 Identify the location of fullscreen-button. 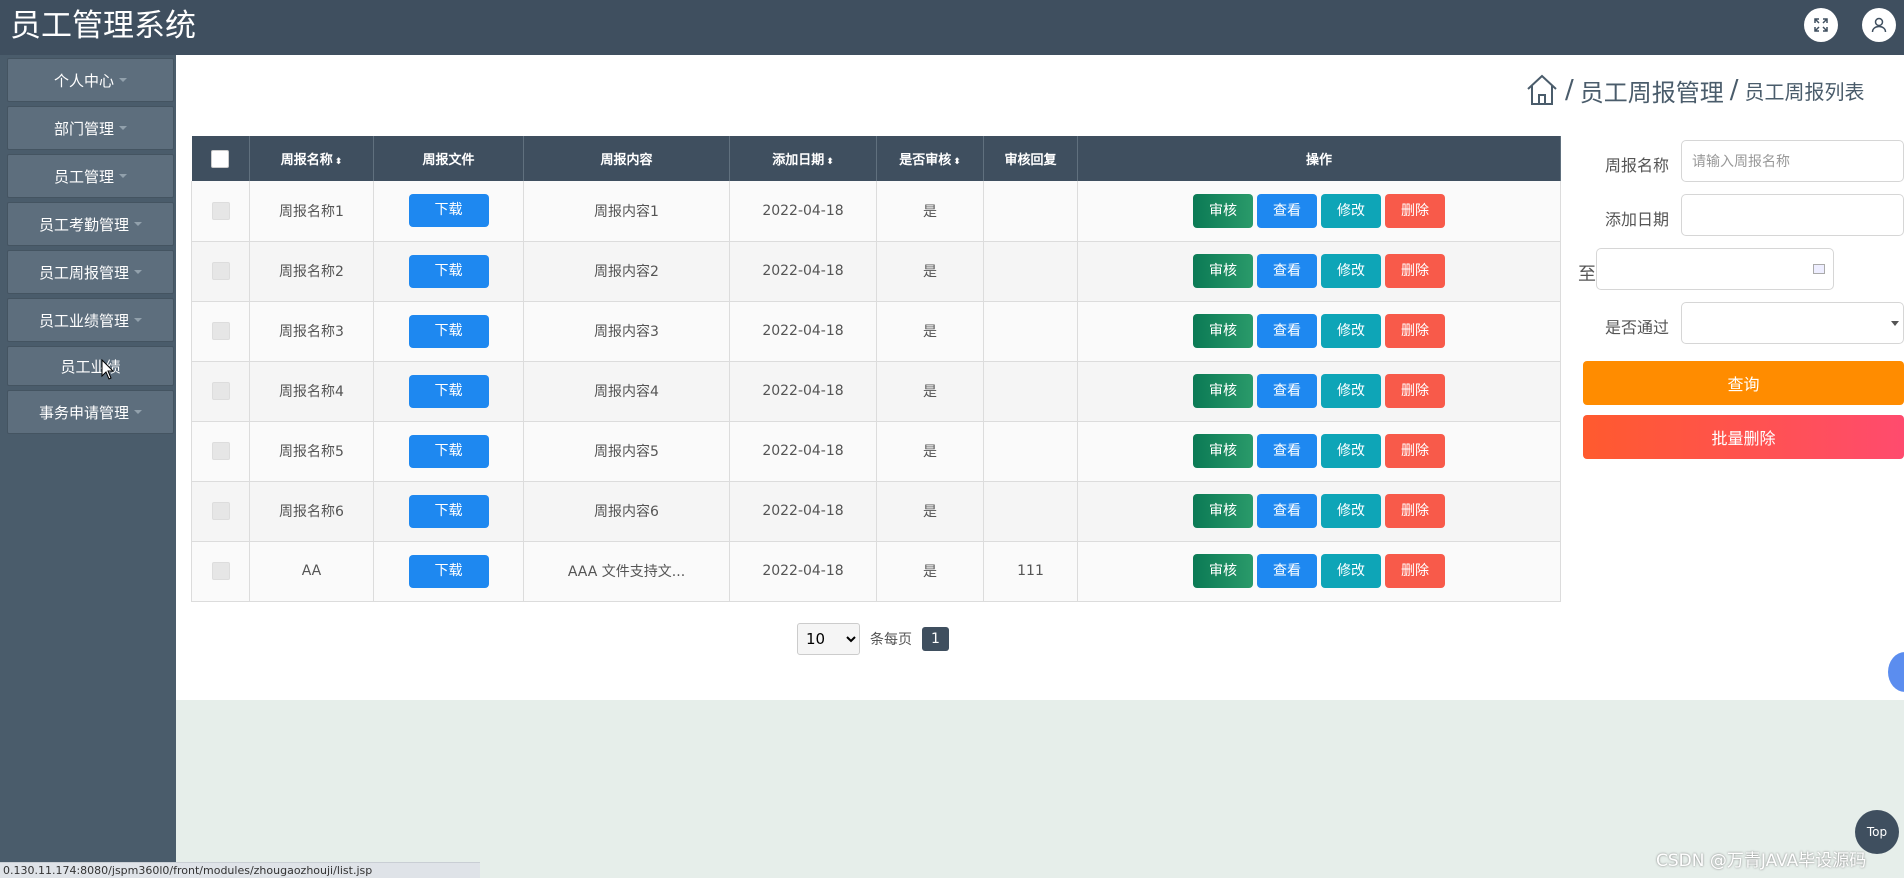
(1821, 25).